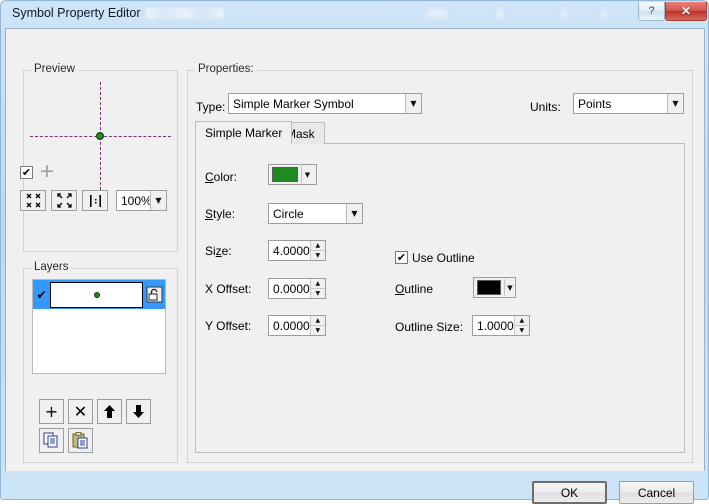 This screenshot has height=504, width=709. I want to click on window-title: Symbol Property Editor, so click(76, 13).